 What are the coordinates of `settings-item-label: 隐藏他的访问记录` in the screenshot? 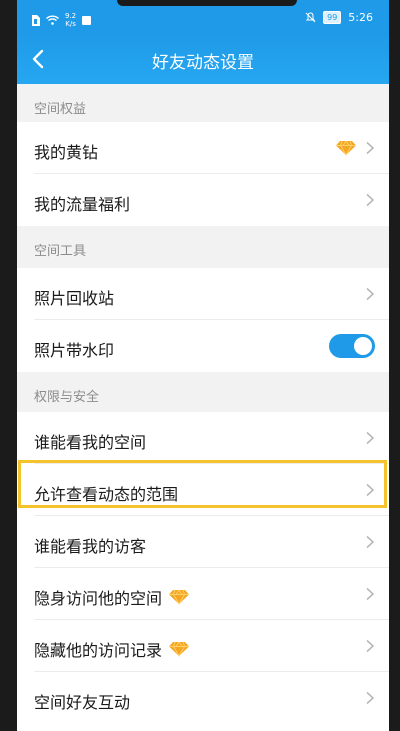 It's located at (112, 649).